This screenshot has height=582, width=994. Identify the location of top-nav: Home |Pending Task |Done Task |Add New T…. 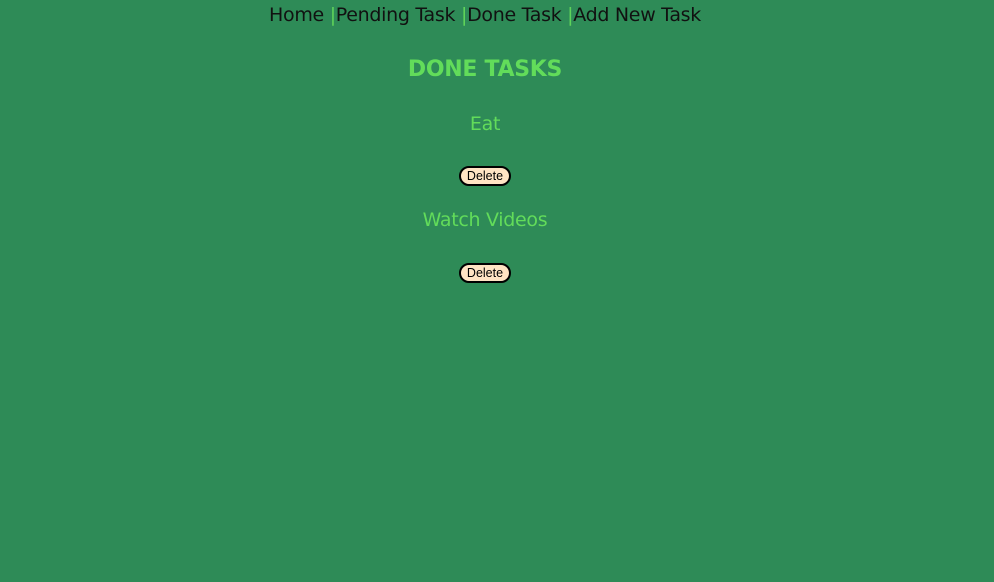
(485, 15).